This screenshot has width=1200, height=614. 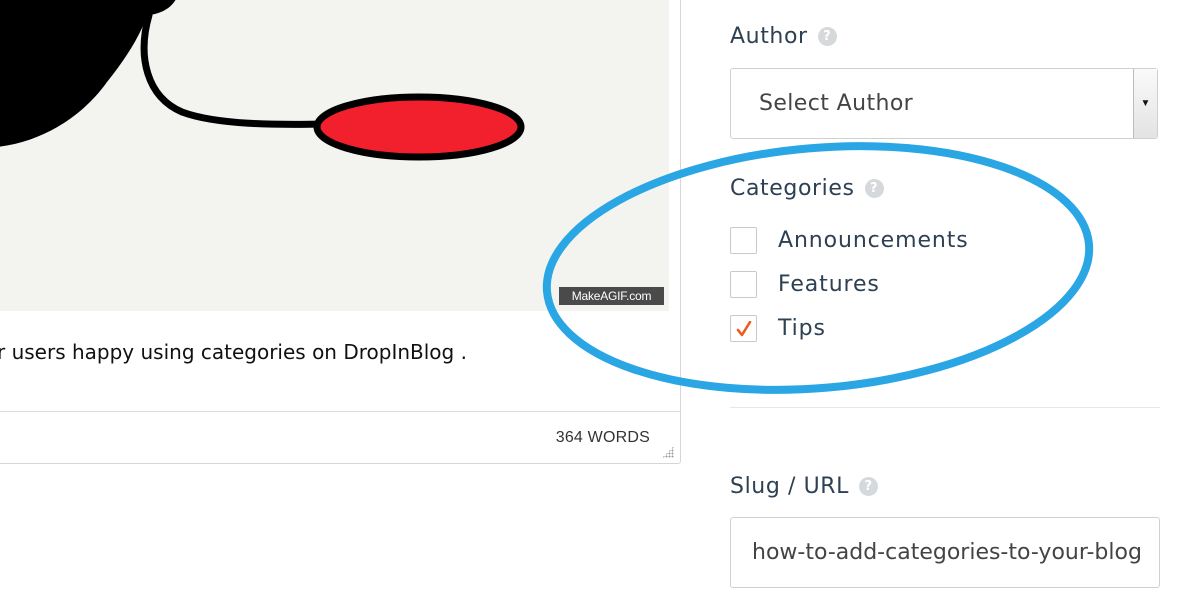 What do you see at coordinates (802, 328) in the screenshot?
I see `category-label-tips: Tips` at bounding box center [802, 328].